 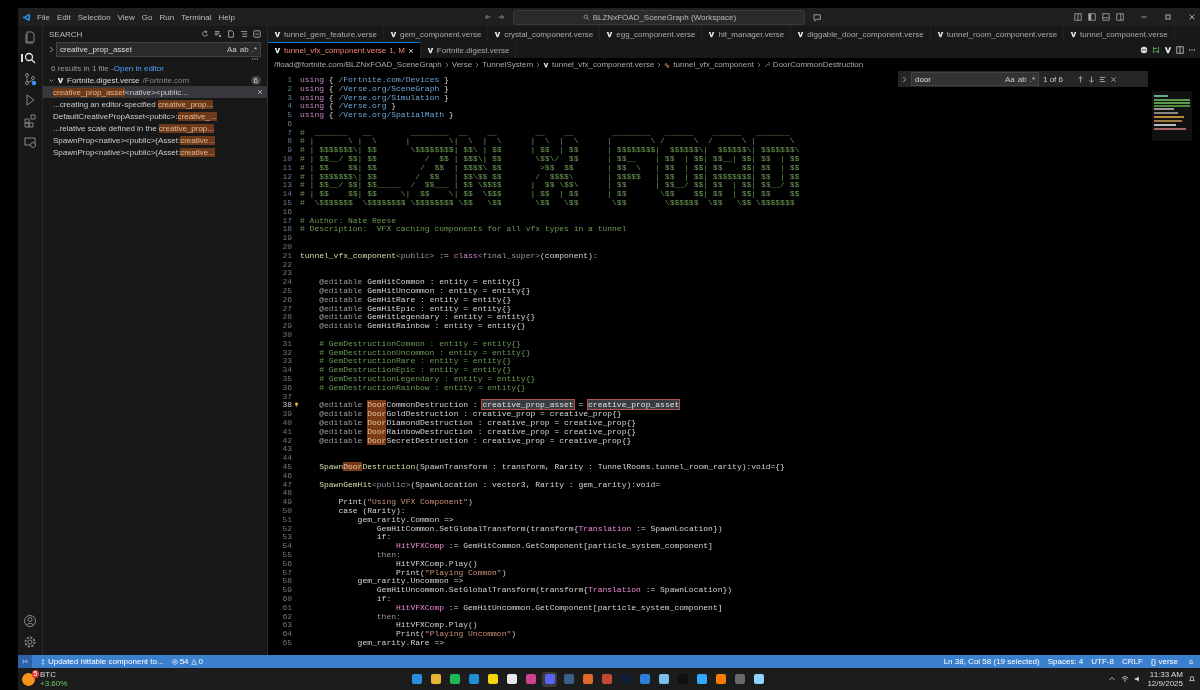 What do you see at coordinates (126, 17) in the screenshot?
I see `menu-item: View` at bounding box center [126, 17].